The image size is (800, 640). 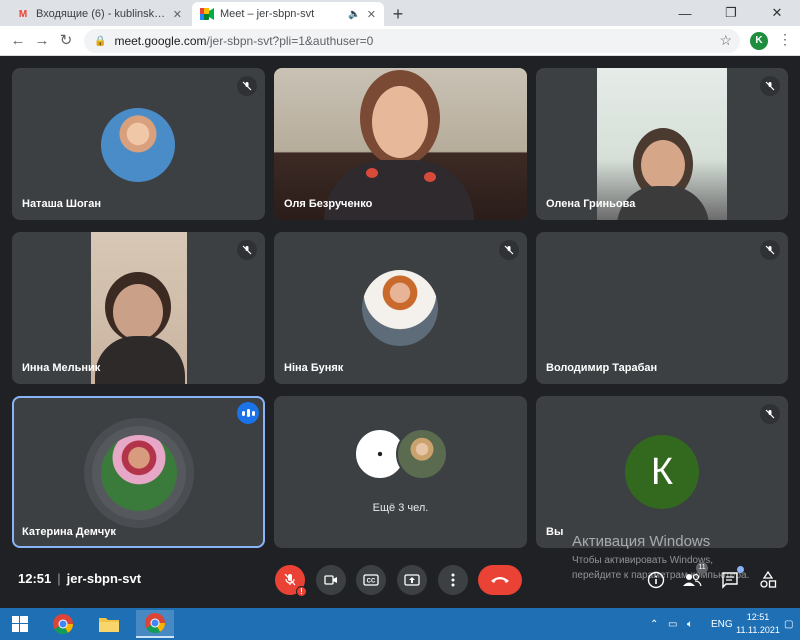 What do you see at coordinates (290, 41) in the screenshot?
I see `url-path: /jer-sbpn-svt?pli=1&authuser=0` at bounding box center [290, 41].